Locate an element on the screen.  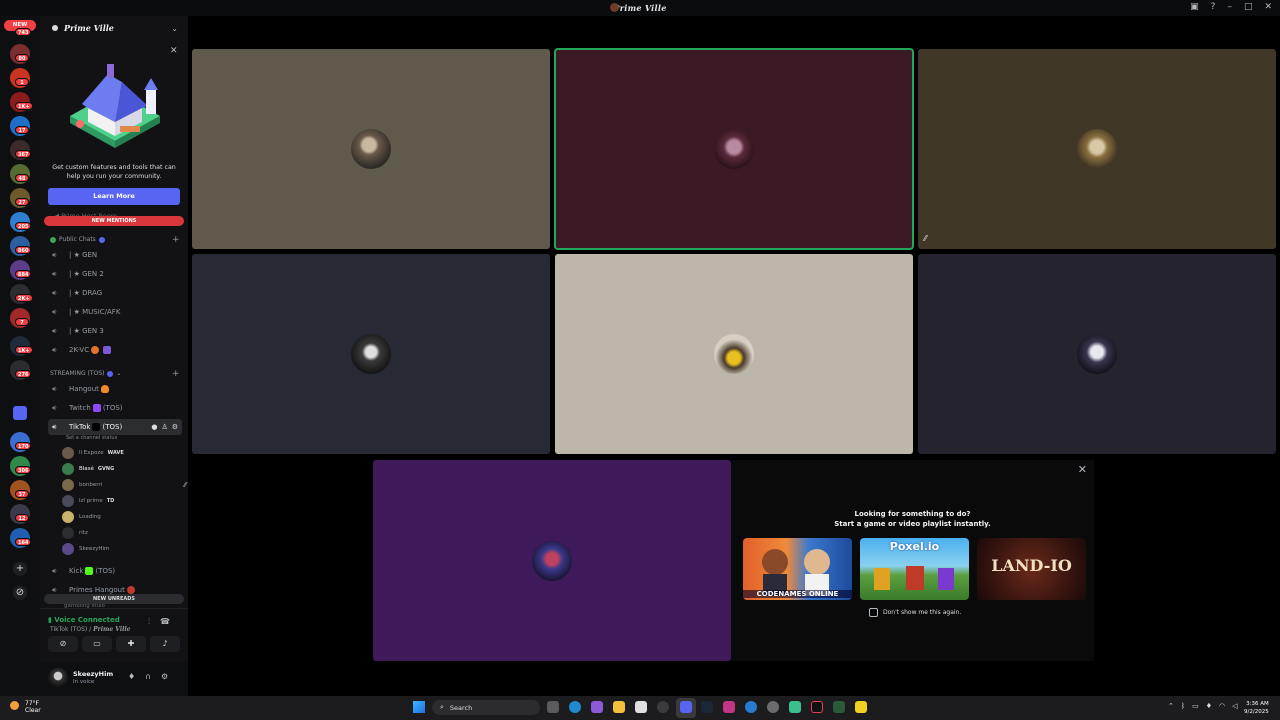
channel-label: | ★ GEN 3 is located at coordinates (86, 331).